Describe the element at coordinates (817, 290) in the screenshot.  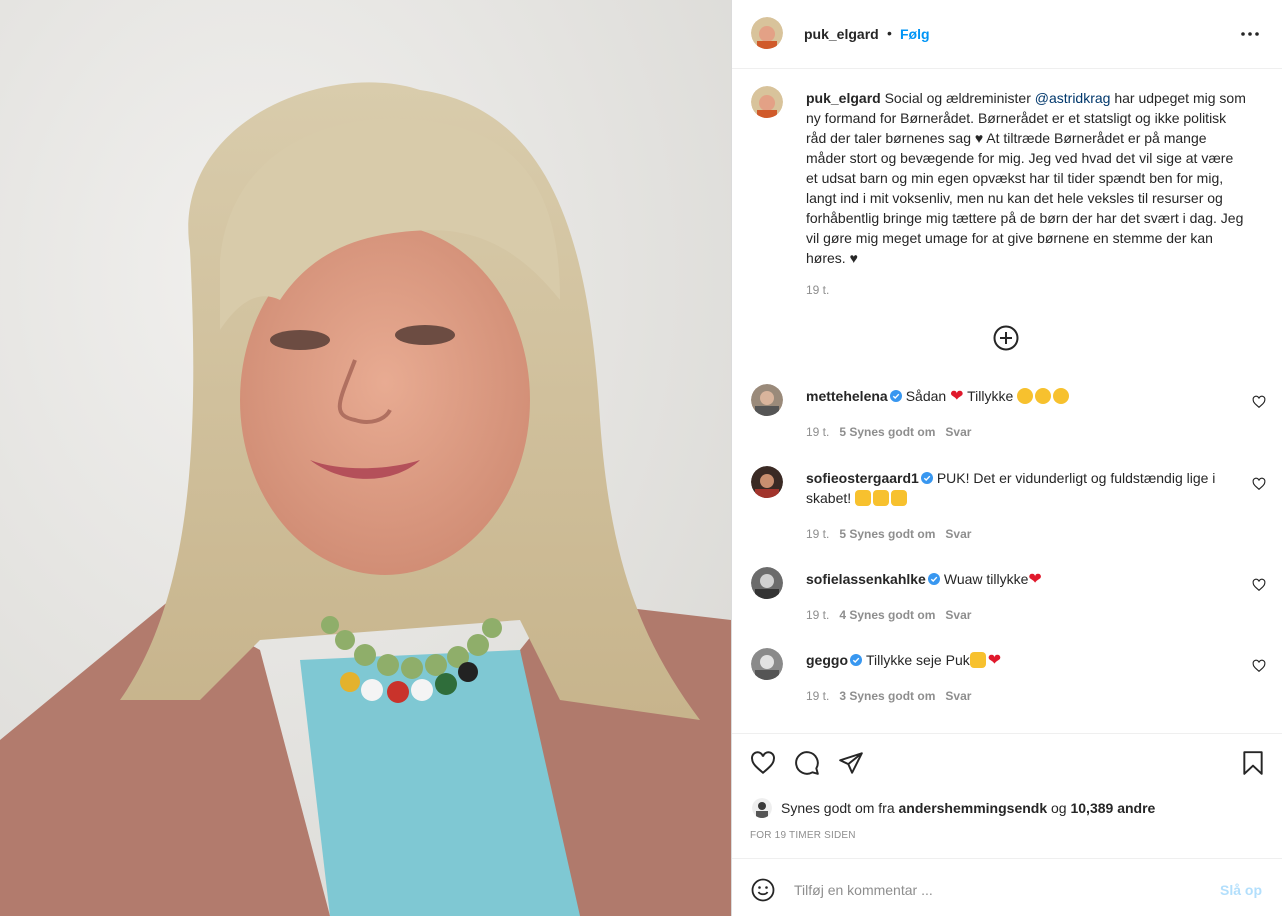
I see `caption-timestamp: 19 t.` at that location.